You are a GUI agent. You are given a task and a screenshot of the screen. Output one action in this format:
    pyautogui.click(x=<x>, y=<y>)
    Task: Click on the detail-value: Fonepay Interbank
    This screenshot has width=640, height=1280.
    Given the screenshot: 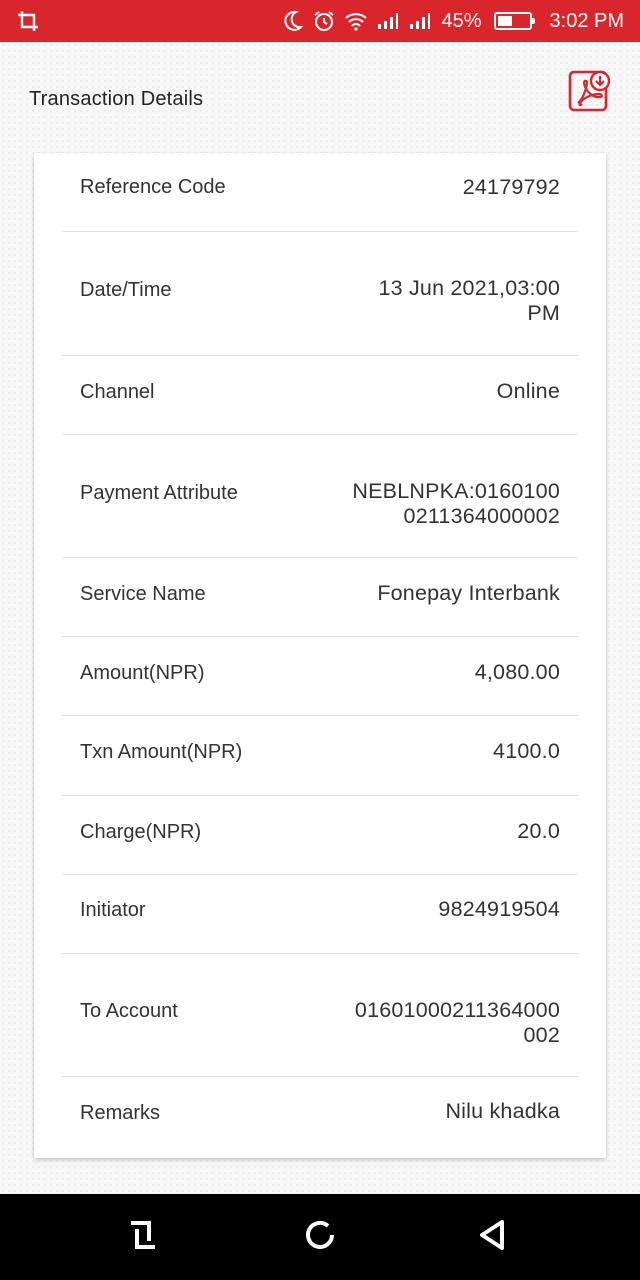 What is the action you would take?
    pyautogui.click(x=468, y=593)
    